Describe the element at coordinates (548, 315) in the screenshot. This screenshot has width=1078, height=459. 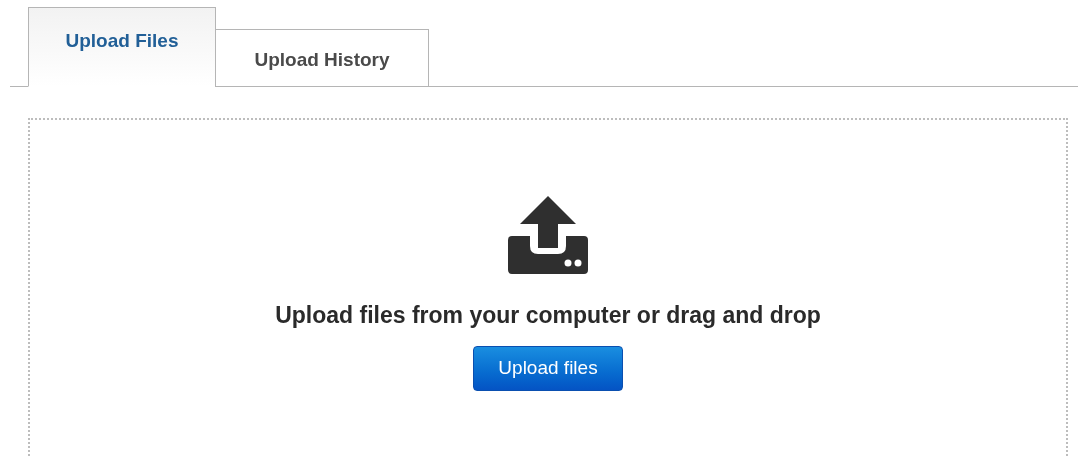
I see `dropzone-message: Upload files from your computer or drag and drop` at that location.